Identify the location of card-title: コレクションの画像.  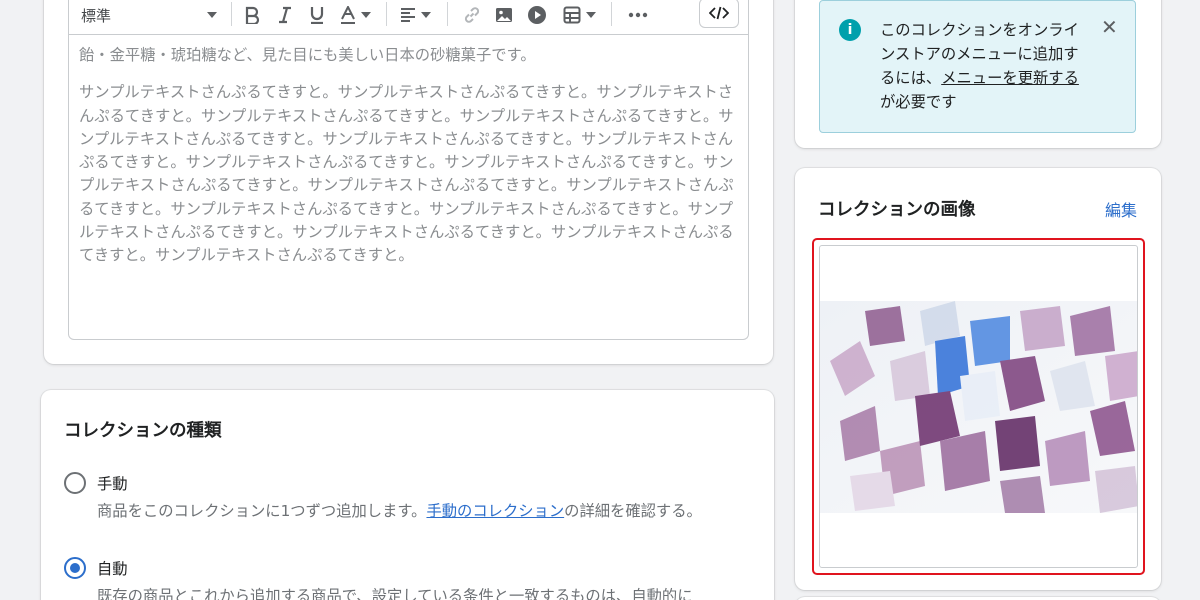
(897, 210).